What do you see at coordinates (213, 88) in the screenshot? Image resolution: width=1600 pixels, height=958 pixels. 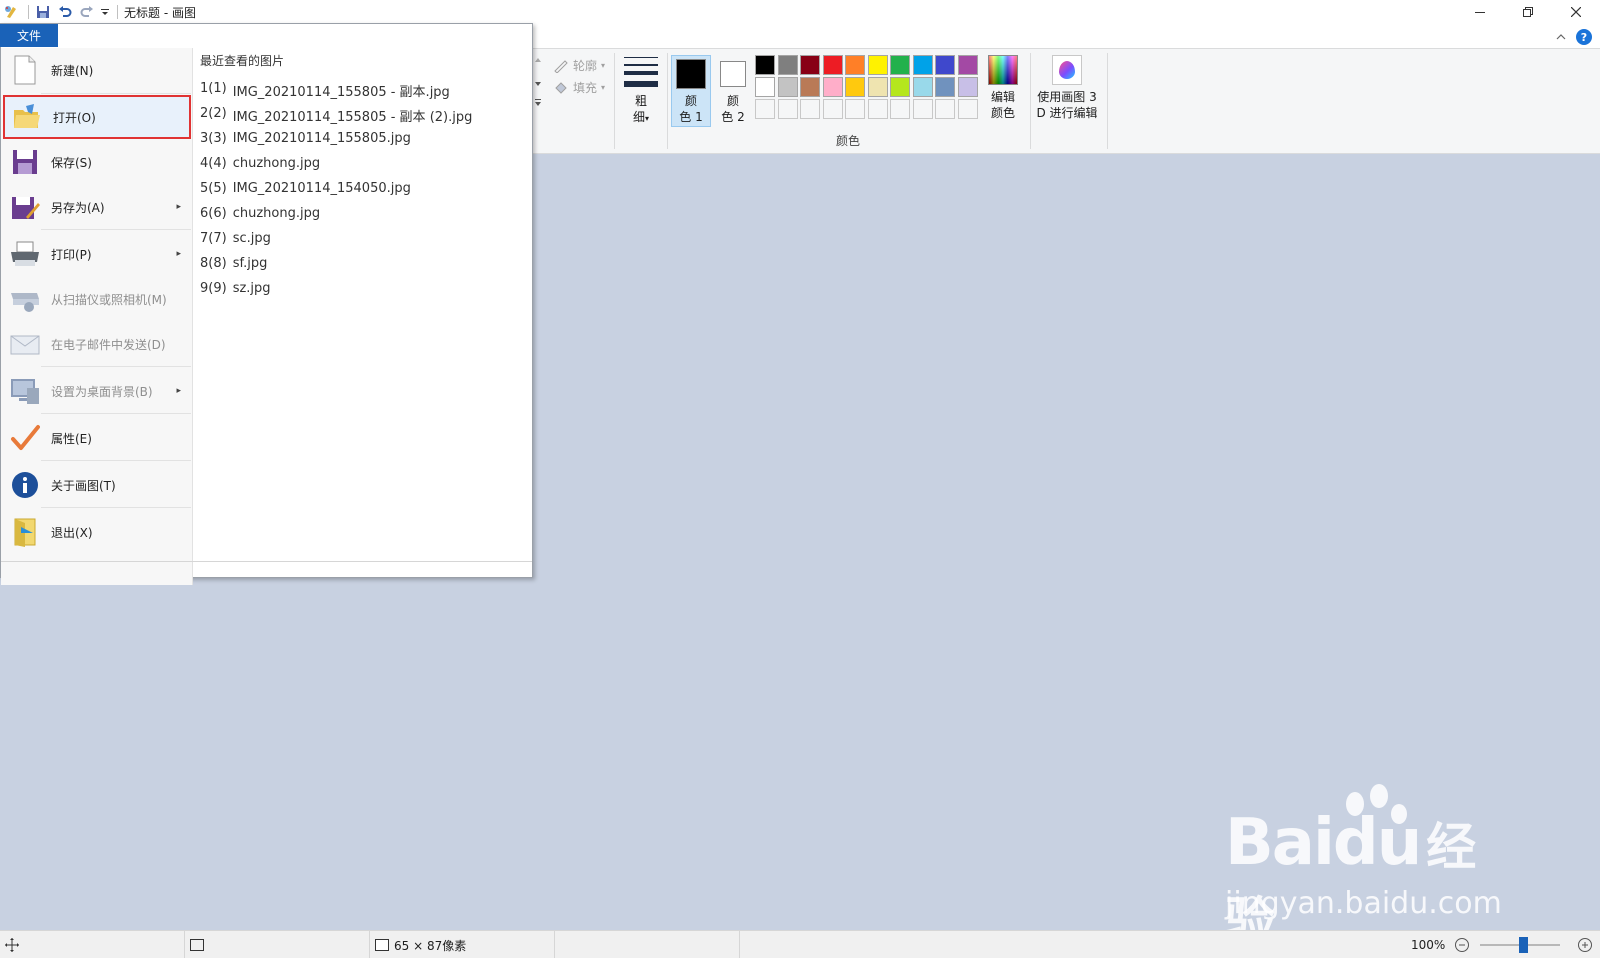 I see `recent-item-number: 1(1)` at bounding box center [213, 88].